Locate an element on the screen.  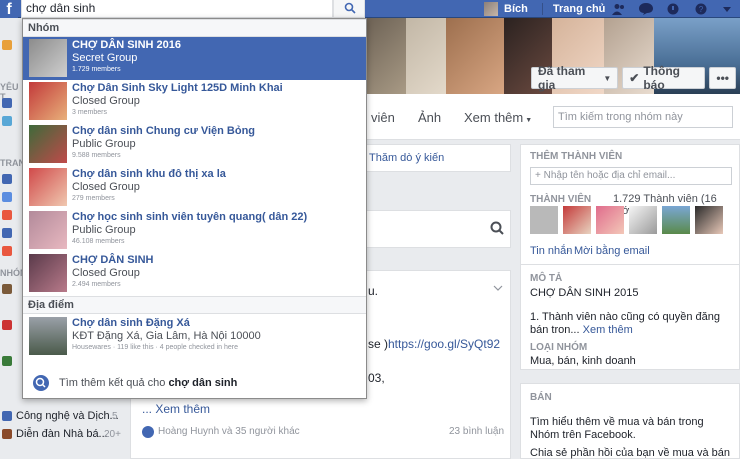
help-icon: ? is located at coordinates (701, 9).